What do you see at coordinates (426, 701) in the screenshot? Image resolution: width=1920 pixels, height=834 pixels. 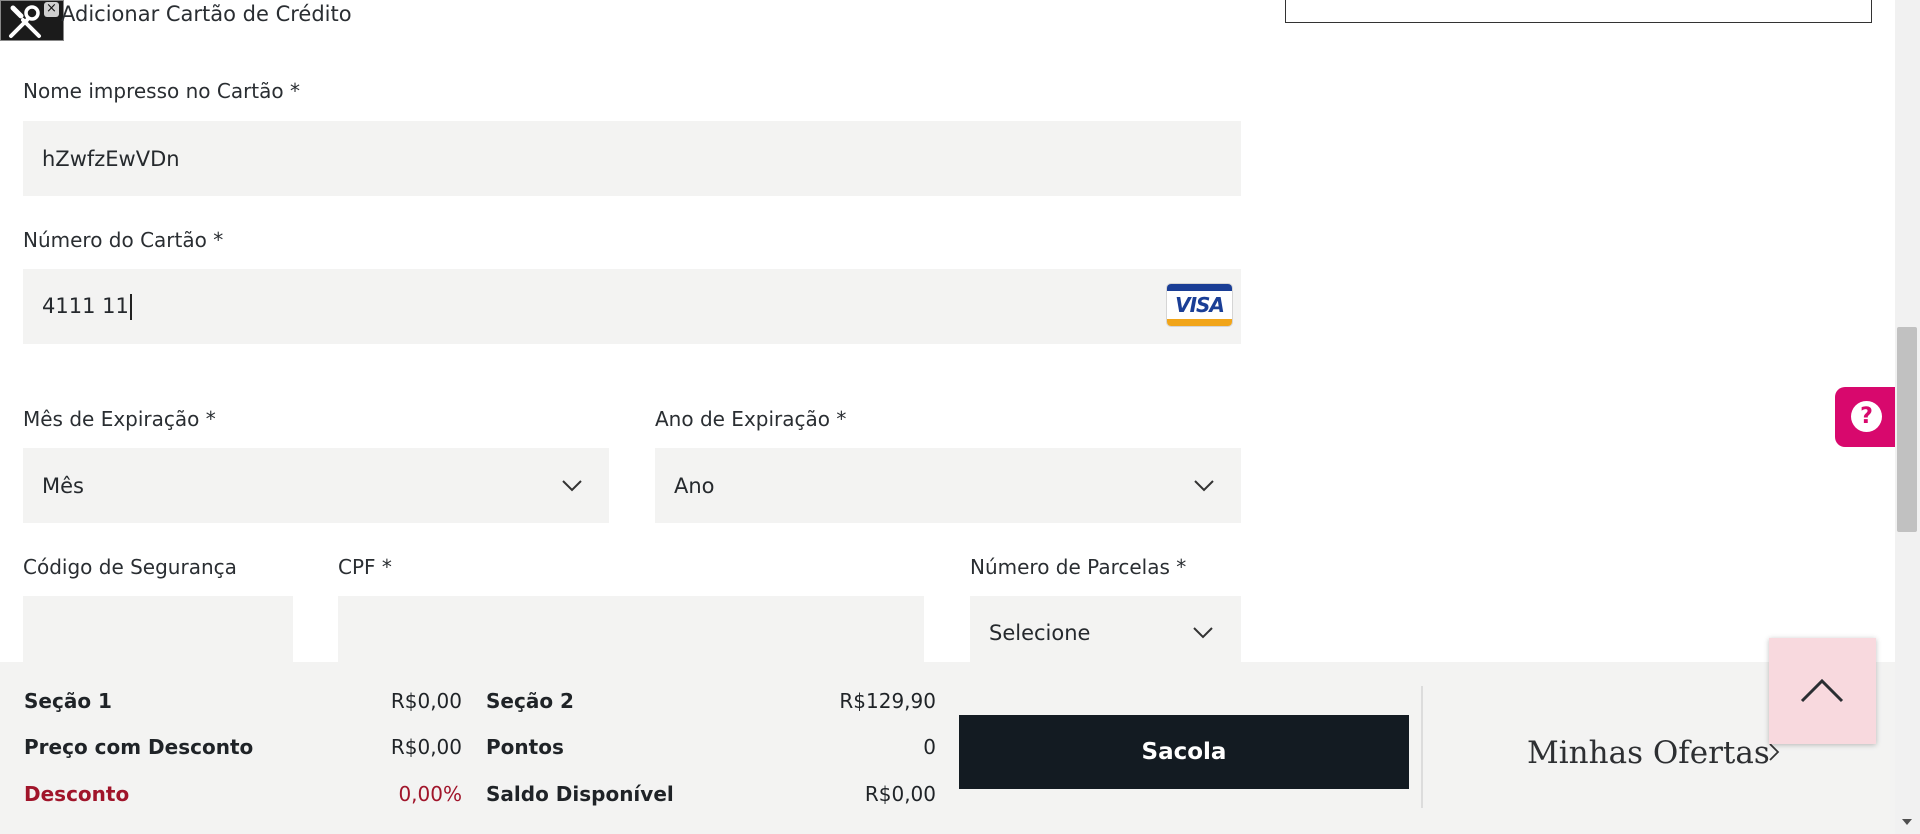 I see `section1-value: R$0,00` at bounding box center [426, 701].